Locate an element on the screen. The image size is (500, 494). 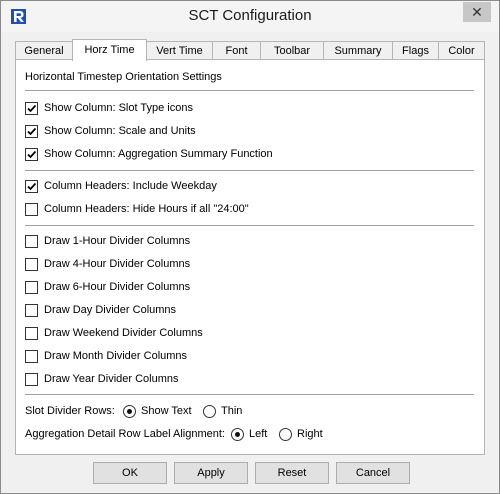
slot-divider-rows-label: Slot Divider Rows: is located at coordinates (70, 411).